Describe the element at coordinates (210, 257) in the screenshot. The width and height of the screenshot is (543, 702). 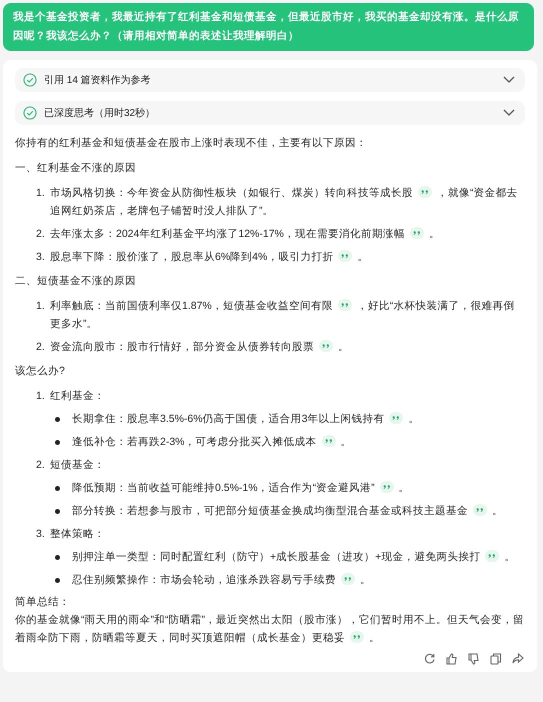
I see `answer-text: 股息率下降：股价涨了，股息率从6%降到4%，吸引力打折 。` at that location.